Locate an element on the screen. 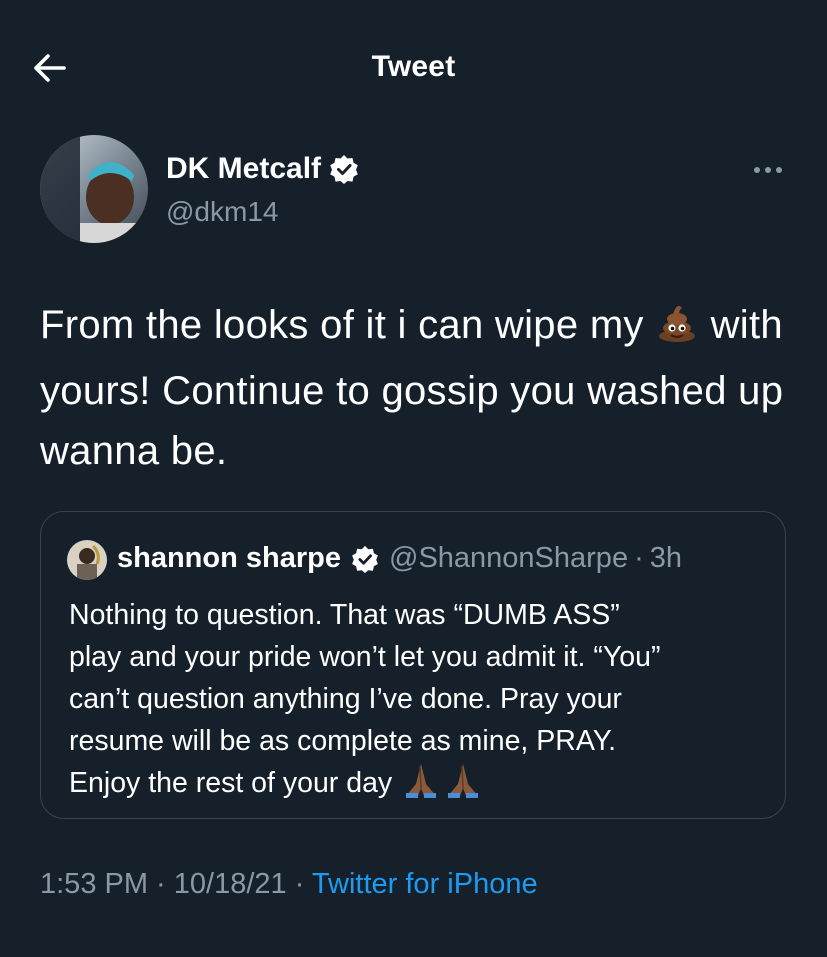 The height and width of the screenshot is (957, 827). author-handle: @dkm14 is located at coordinates (222, 212).